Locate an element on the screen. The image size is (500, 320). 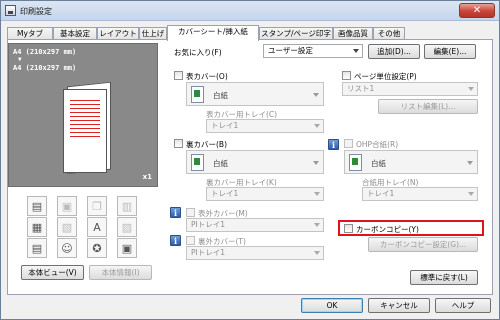
tab-label: レイアウト is located at coordinates (118, 33).